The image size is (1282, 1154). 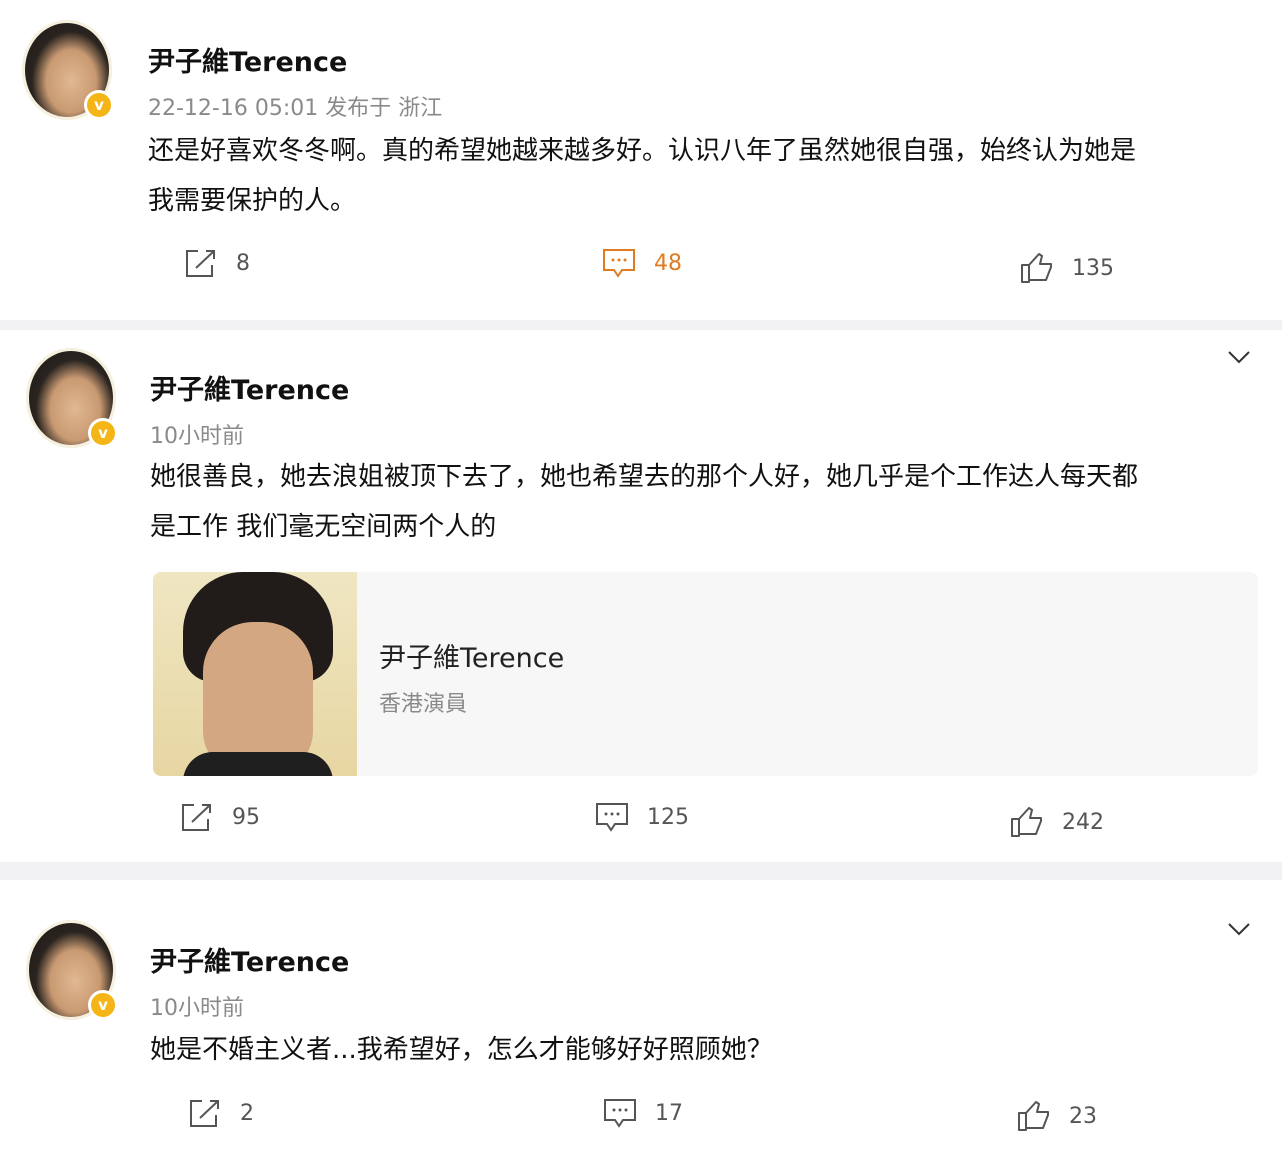 What do you see at coordinates (247, 1113) in the screenshot?
I see `repost-count: 2` at bounding box center [247, 1113].